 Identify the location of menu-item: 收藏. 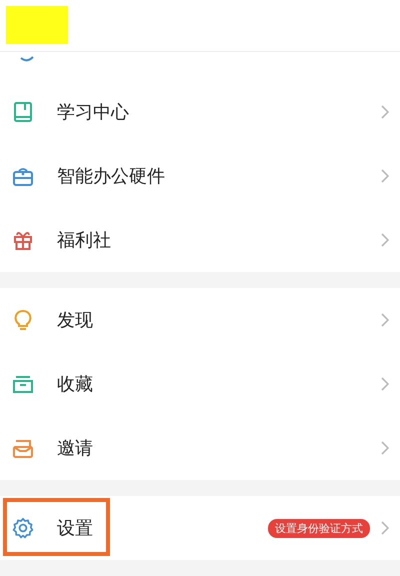
(200, 384).